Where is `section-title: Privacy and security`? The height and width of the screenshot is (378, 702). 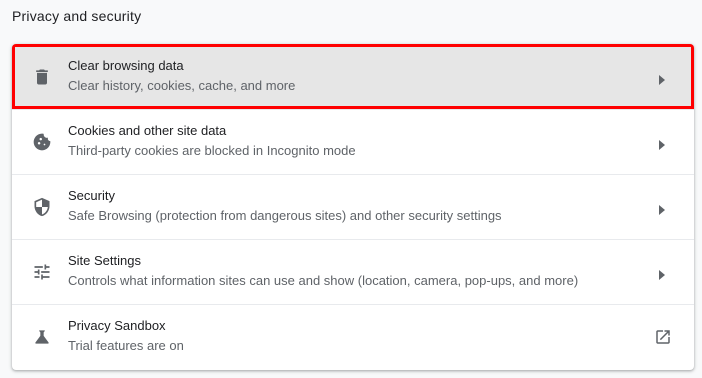 section-title: Privacy and security is located at coordinates (77, 16).